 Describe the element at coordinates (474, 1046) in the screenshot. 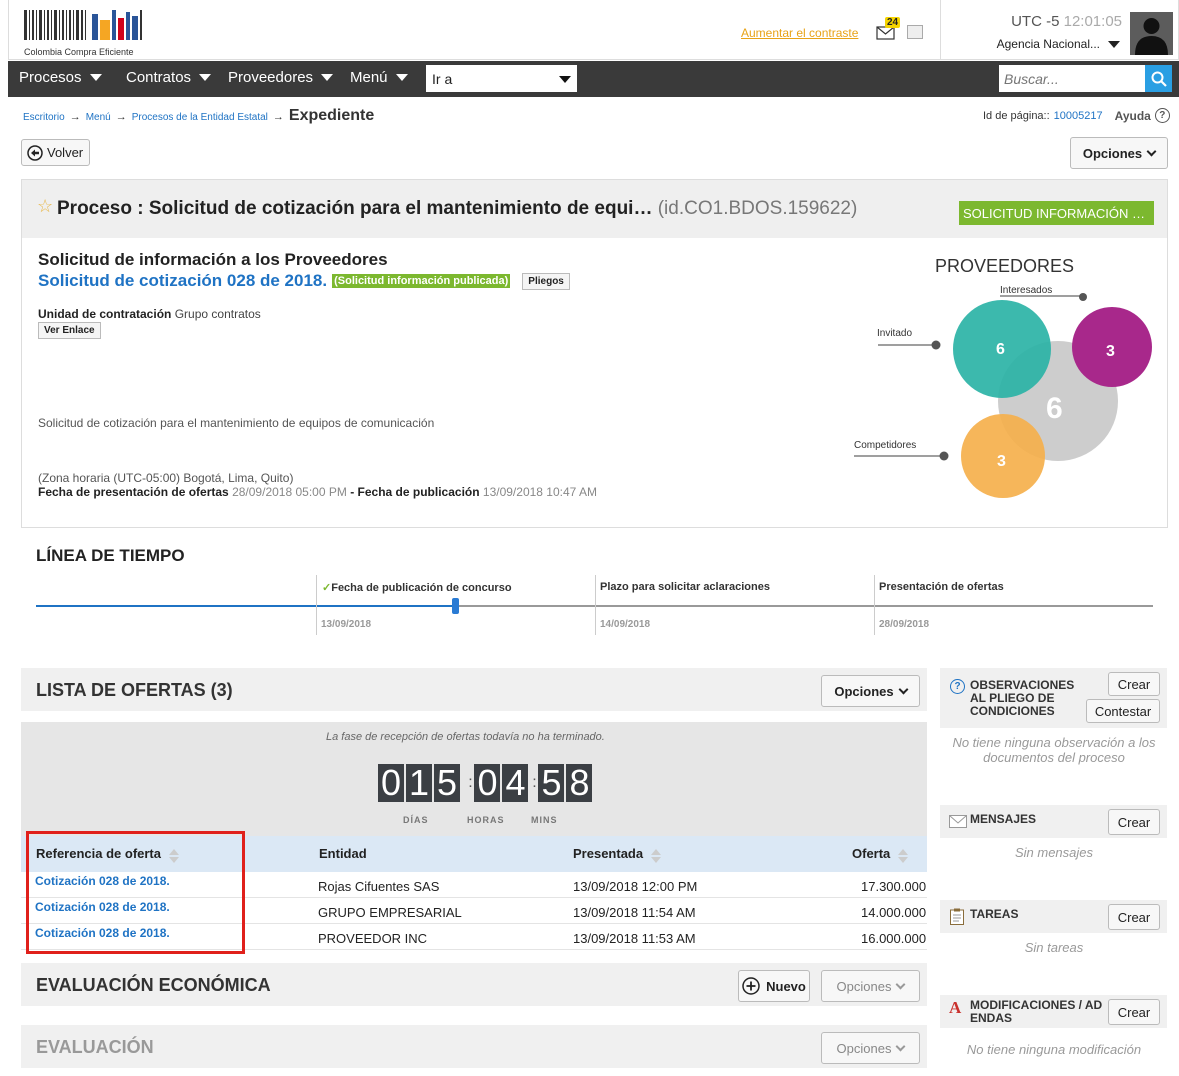

I see `evaluation-header: EVALUACIÓN` at that location.